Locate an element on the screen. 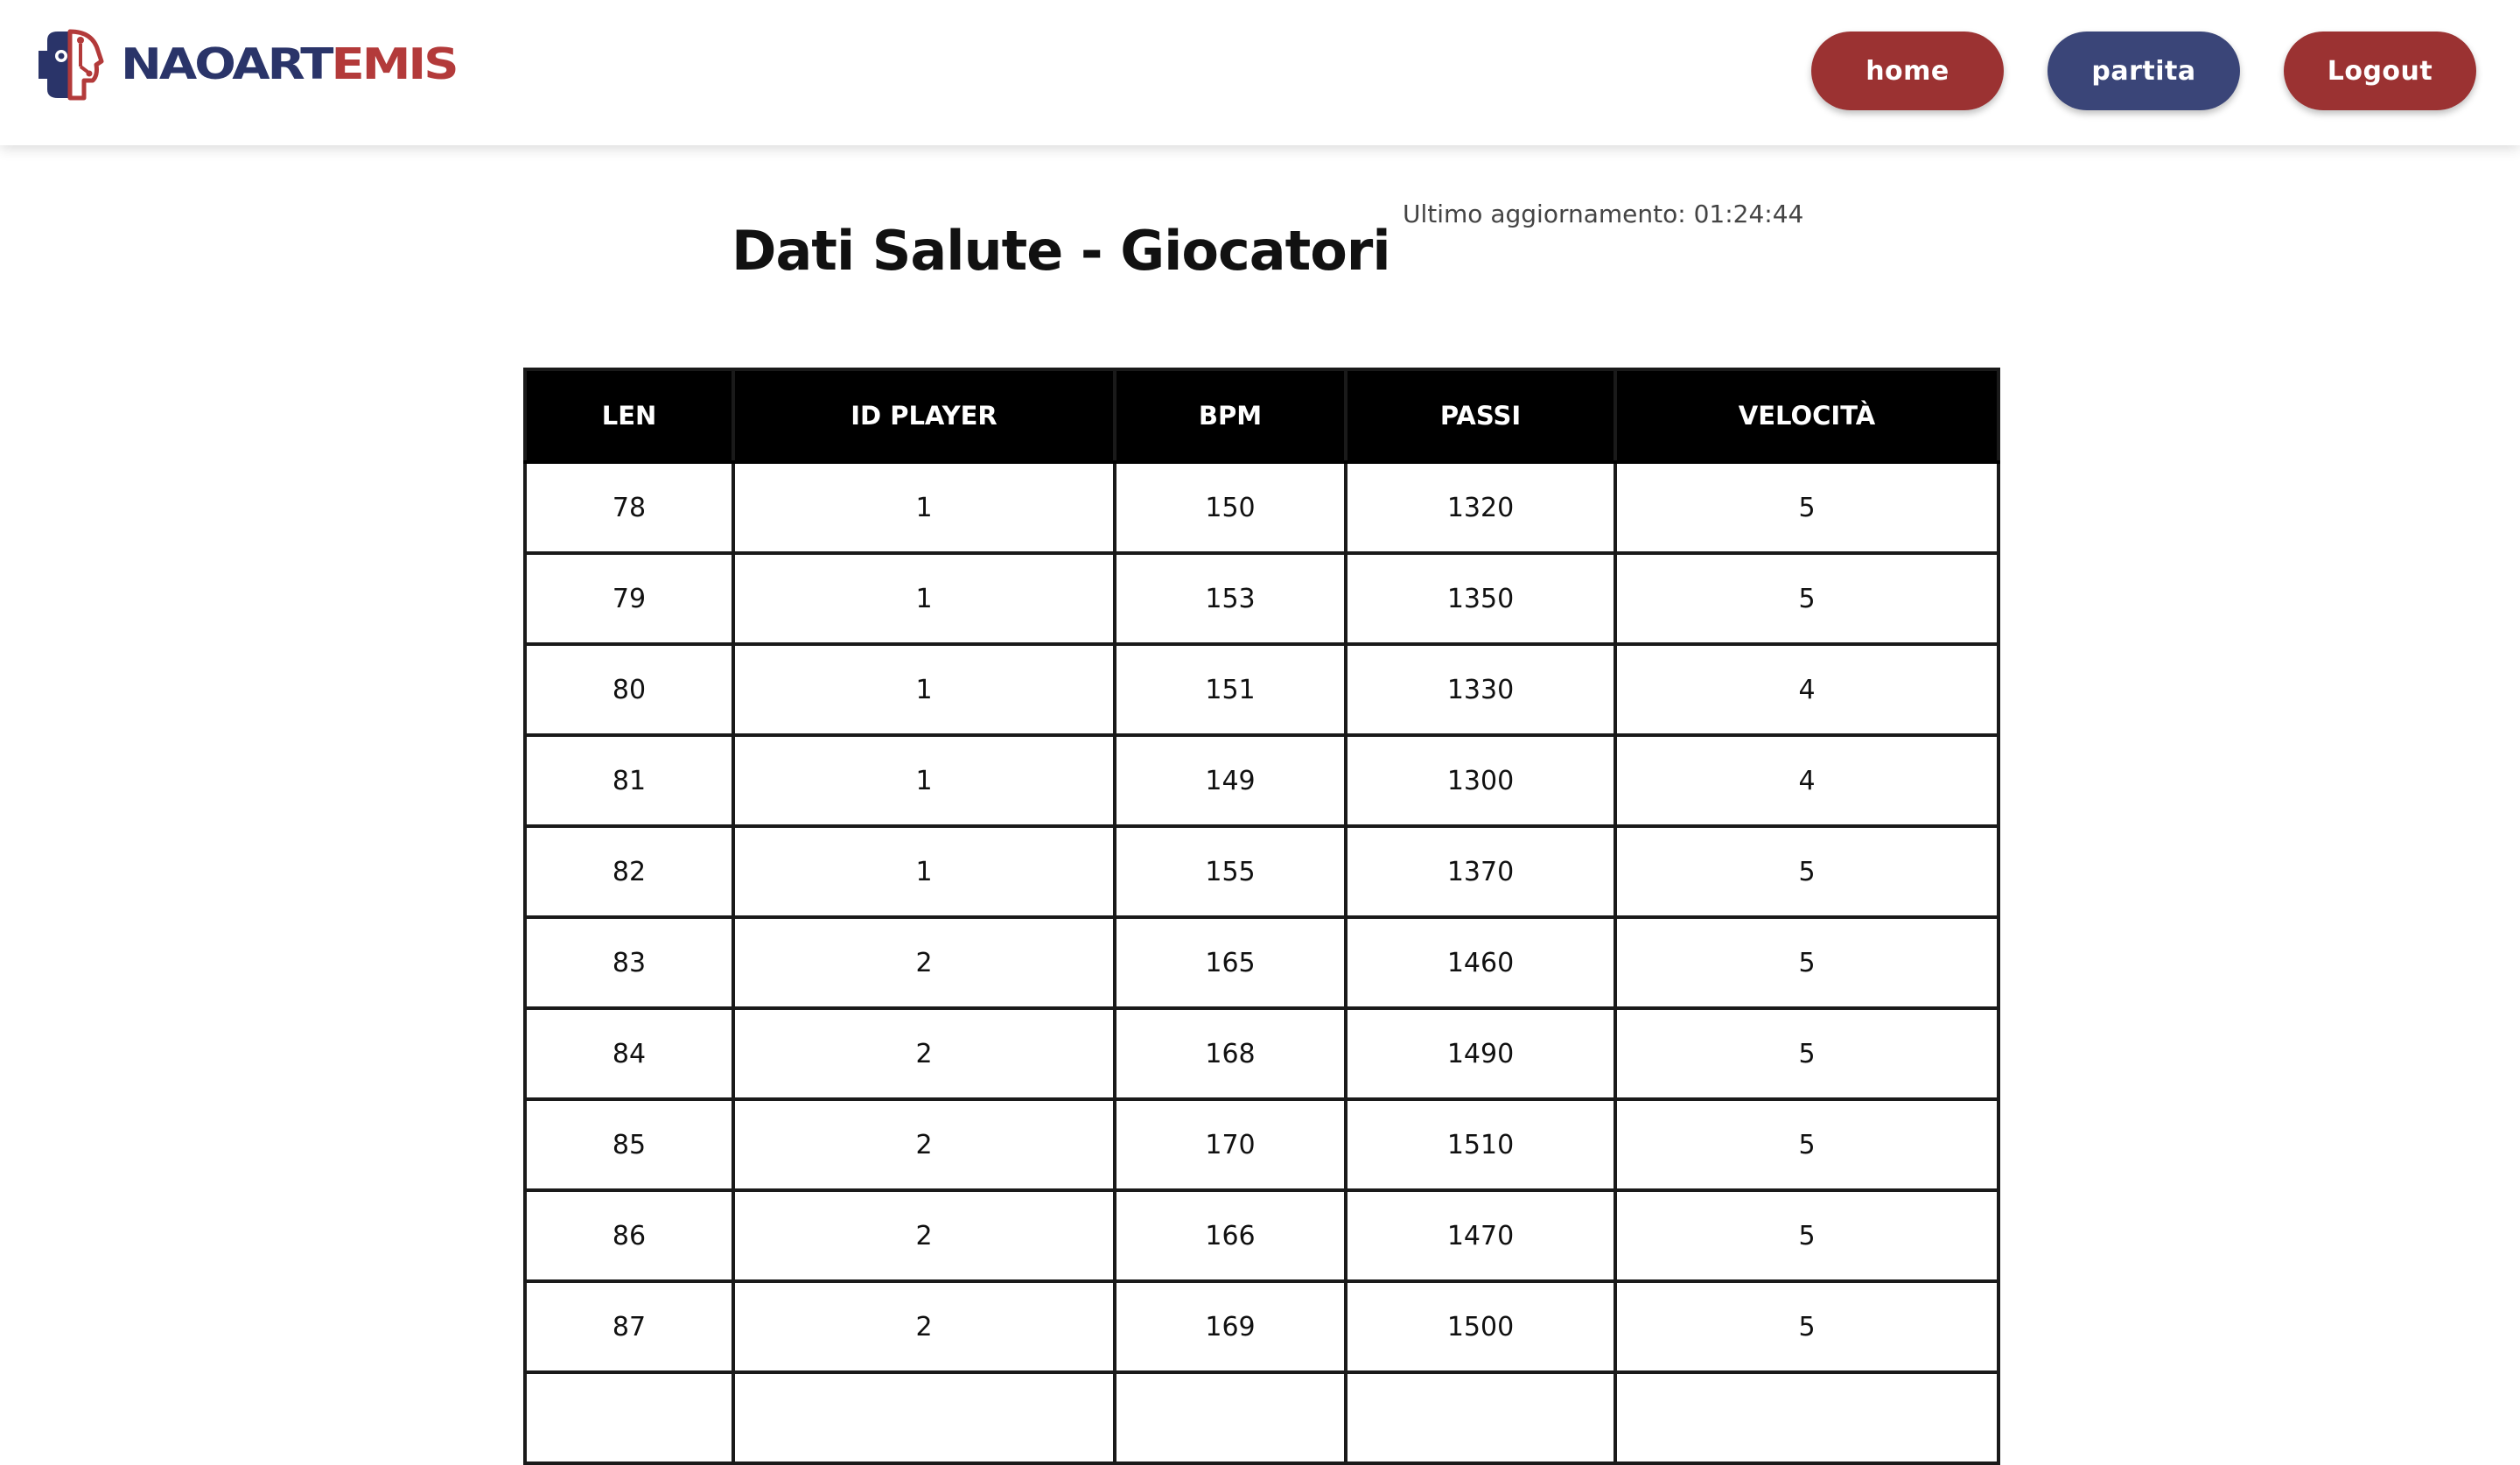  top-navbar: NAOARTEMIS home partita Logout is located at coordinates (1260, 72).